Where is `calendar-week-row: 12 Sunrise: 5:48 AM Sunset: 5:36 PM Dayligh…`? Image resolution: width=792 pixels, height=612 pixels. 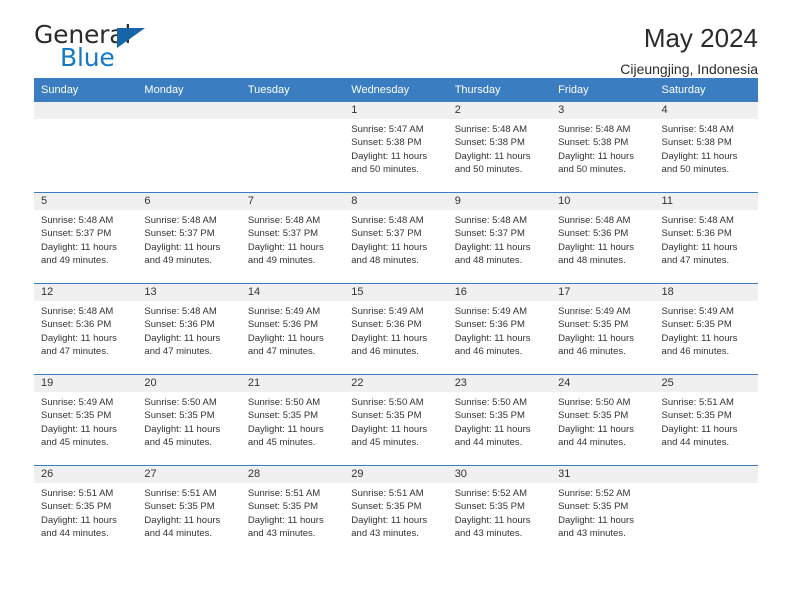
calendar-week-row: 12 Sunrise: 5:48 AM Sunset: 5:36 PM Dayligh… is located at coordinates (396, 329).